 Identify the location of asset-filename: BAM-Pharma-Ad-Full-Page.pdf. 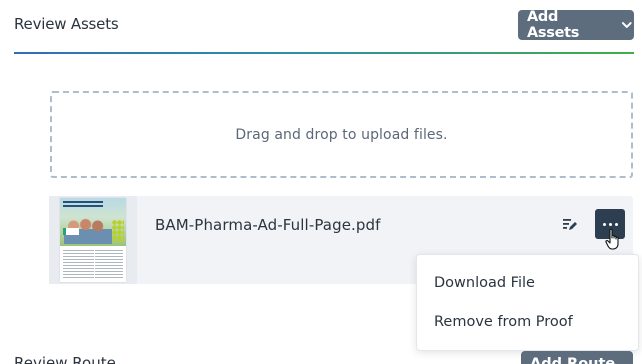
(268, 225).